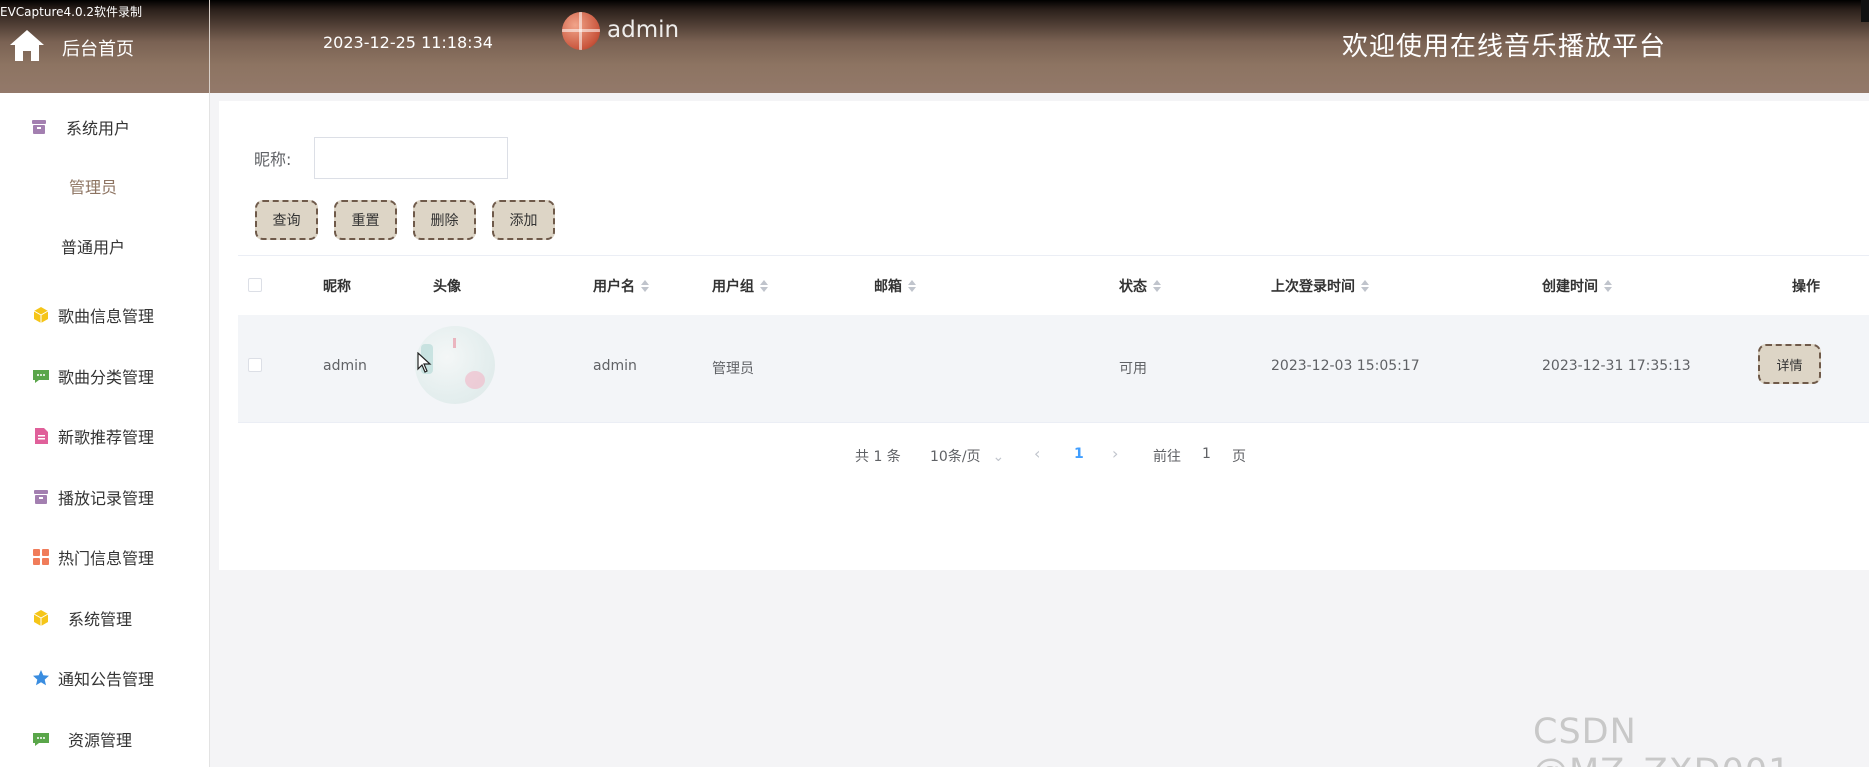  Describe the element at coordinates (365, 220) in the screenshot. I see `reset-button: 重置` at that location.